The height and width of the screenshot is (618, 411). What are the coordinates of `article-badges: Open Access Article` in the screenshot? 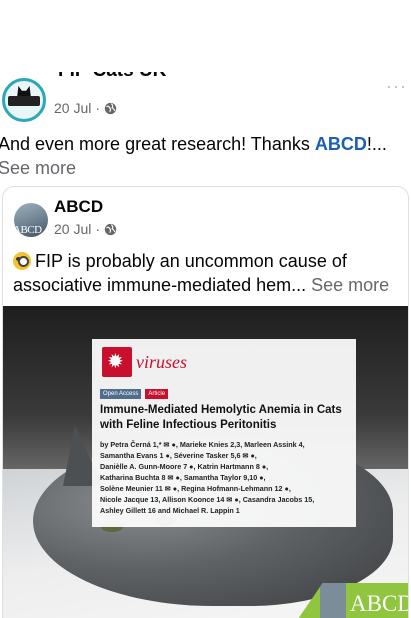 It's located at (134, 394).